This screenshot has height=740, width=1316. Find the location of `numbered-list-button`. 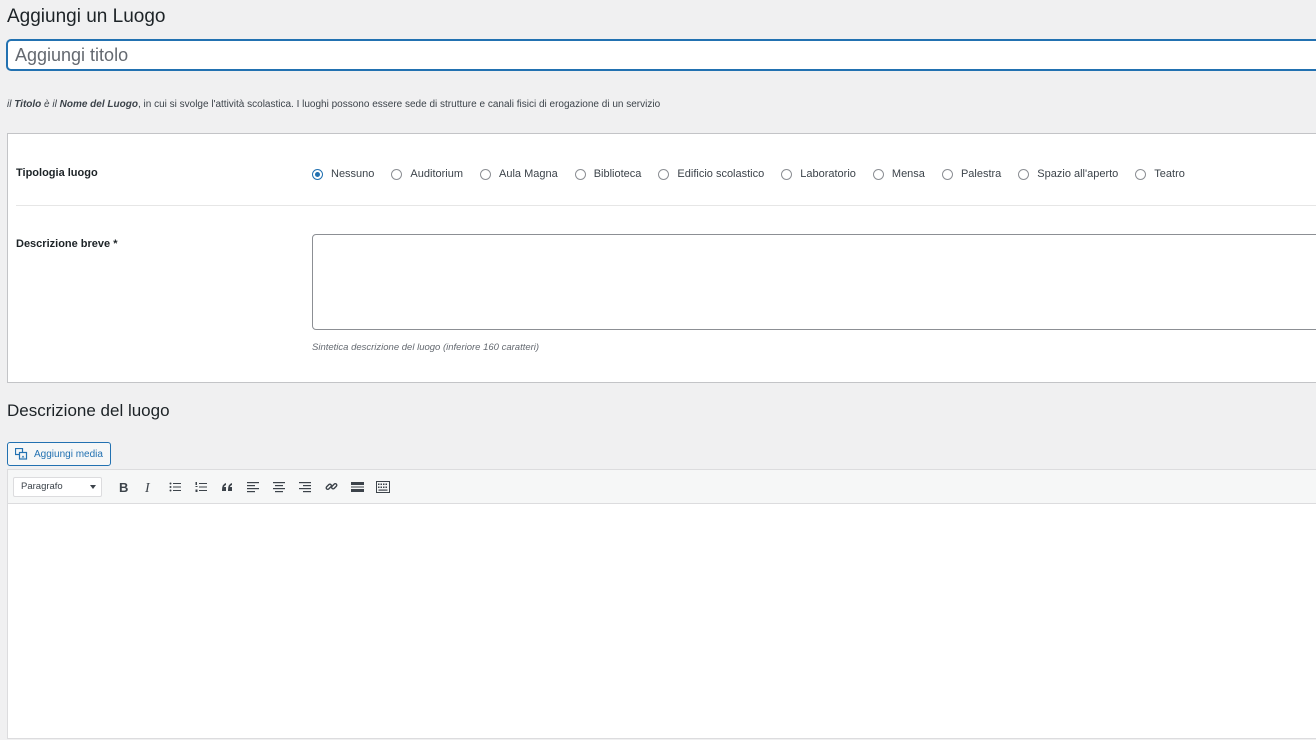

numbered-list-button is located at coordinates (201, 487).